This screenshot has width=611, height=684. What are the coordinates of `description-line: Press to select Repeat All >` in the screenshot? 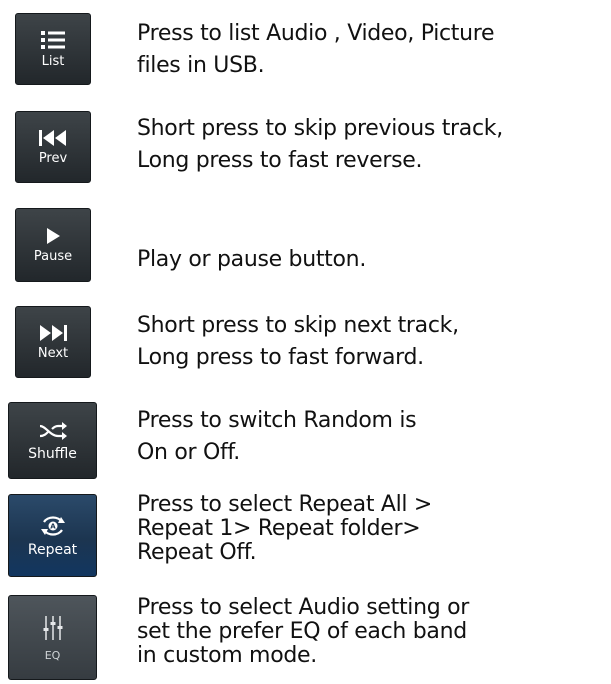 It's located at (285, 504).